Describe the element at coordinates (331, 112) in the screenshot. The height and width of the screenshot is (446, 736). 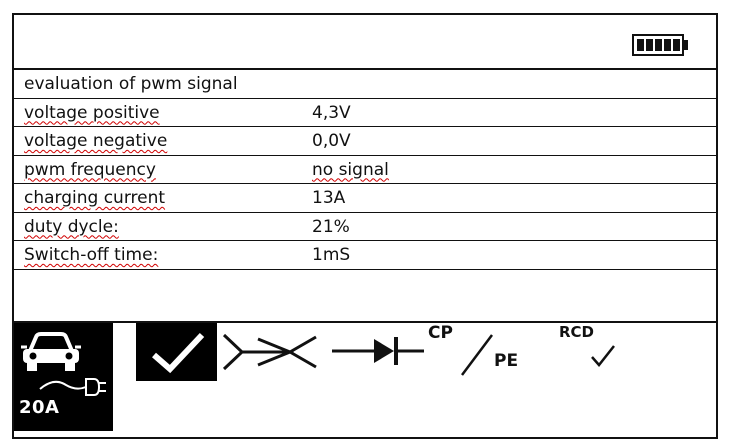
I see `row-value: 4,3V` at that location.